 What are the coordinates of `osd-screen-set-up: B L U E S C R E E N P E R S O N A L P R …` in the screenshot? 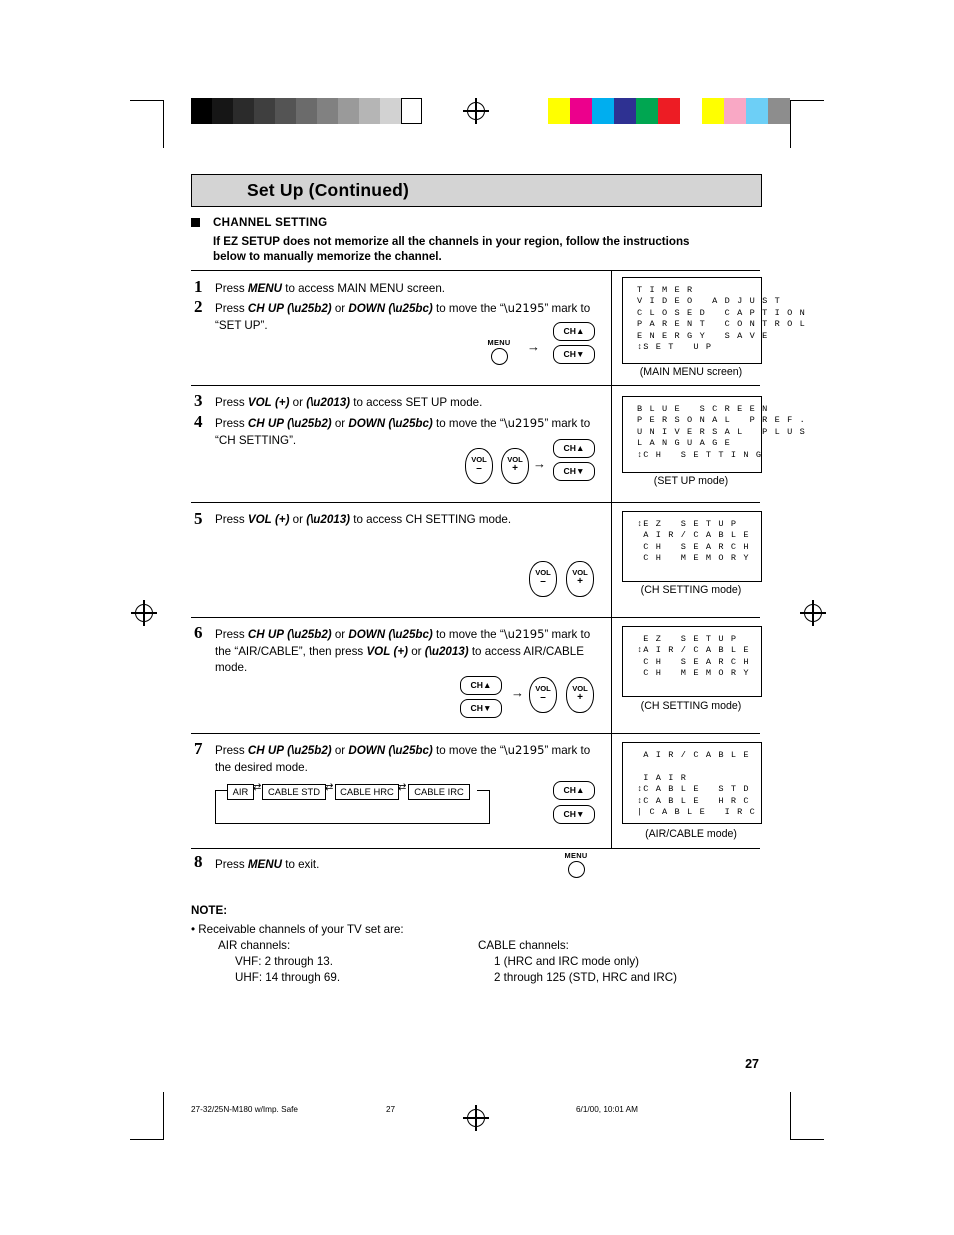 It's located at (714, 434).